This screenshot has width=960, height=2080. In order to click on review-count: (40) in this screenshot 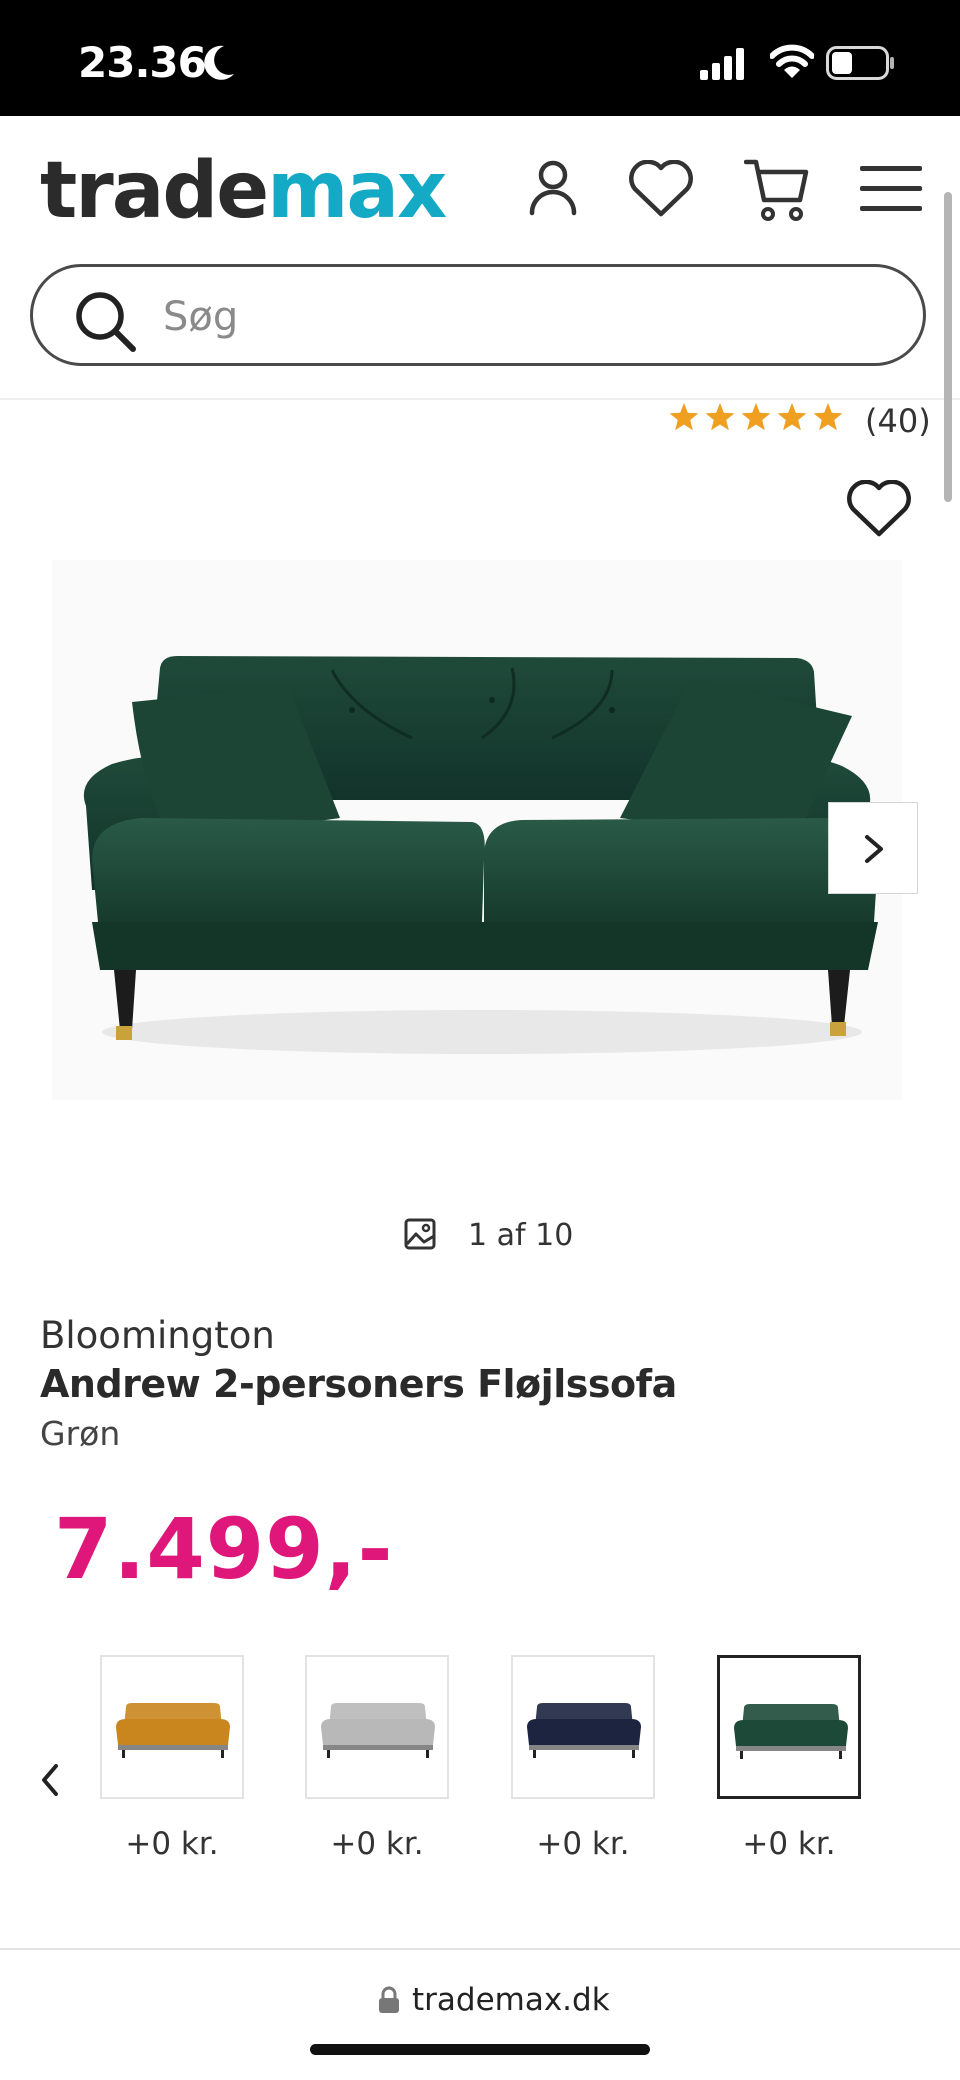, I will do `click(898, 421)`.